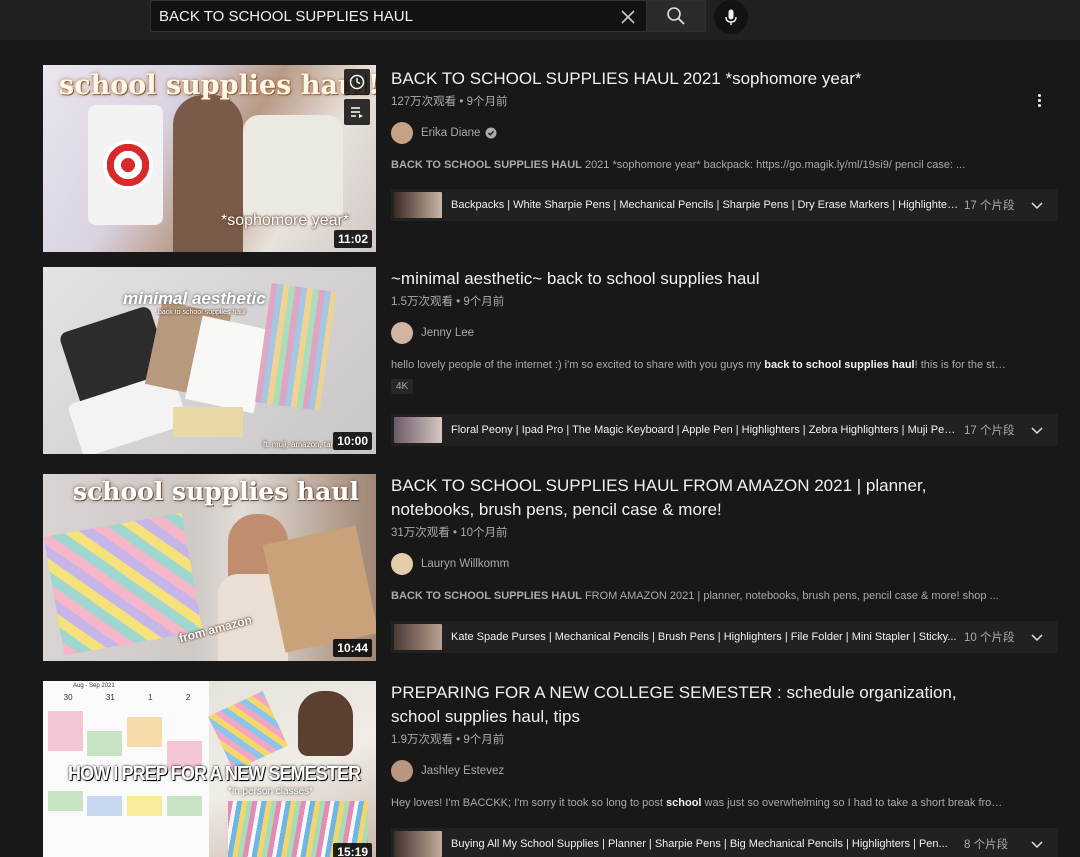 Image resolution: width=1080 pixels, height=857 pixels. I want to click on channel-name: Jashley Estevez, so click(462, 771).